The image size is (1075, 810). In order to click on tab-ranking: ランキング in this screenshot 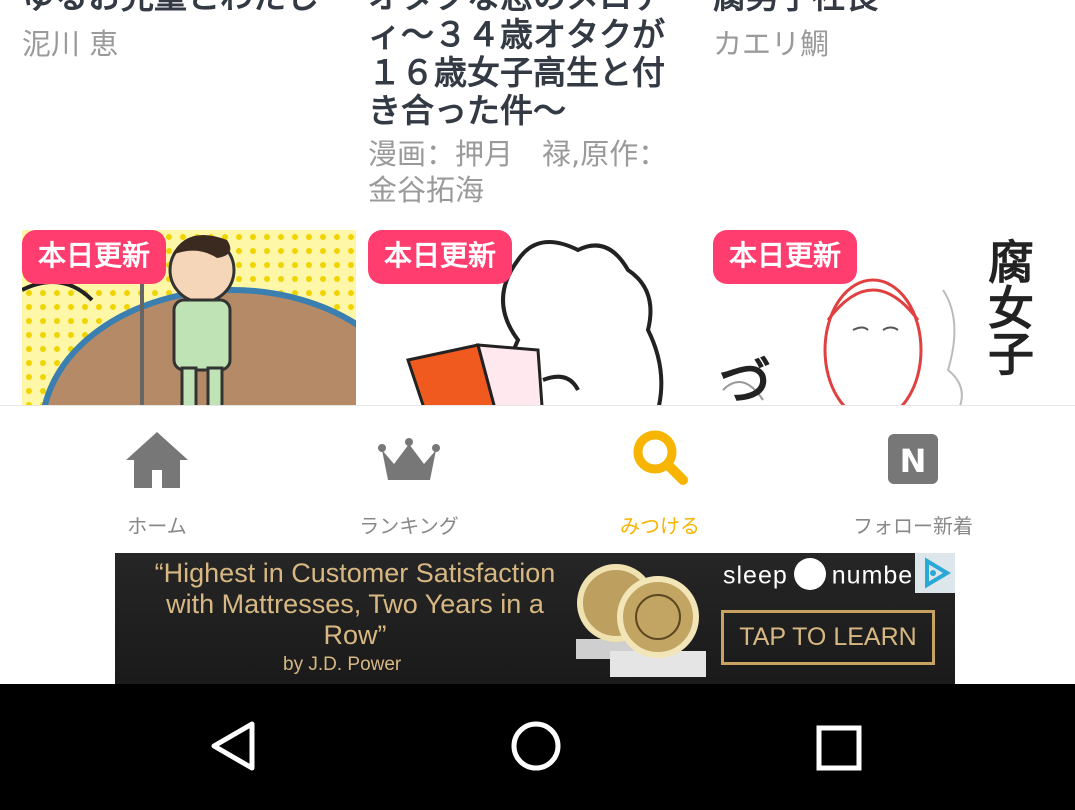, I will do `click(409, 476)`.